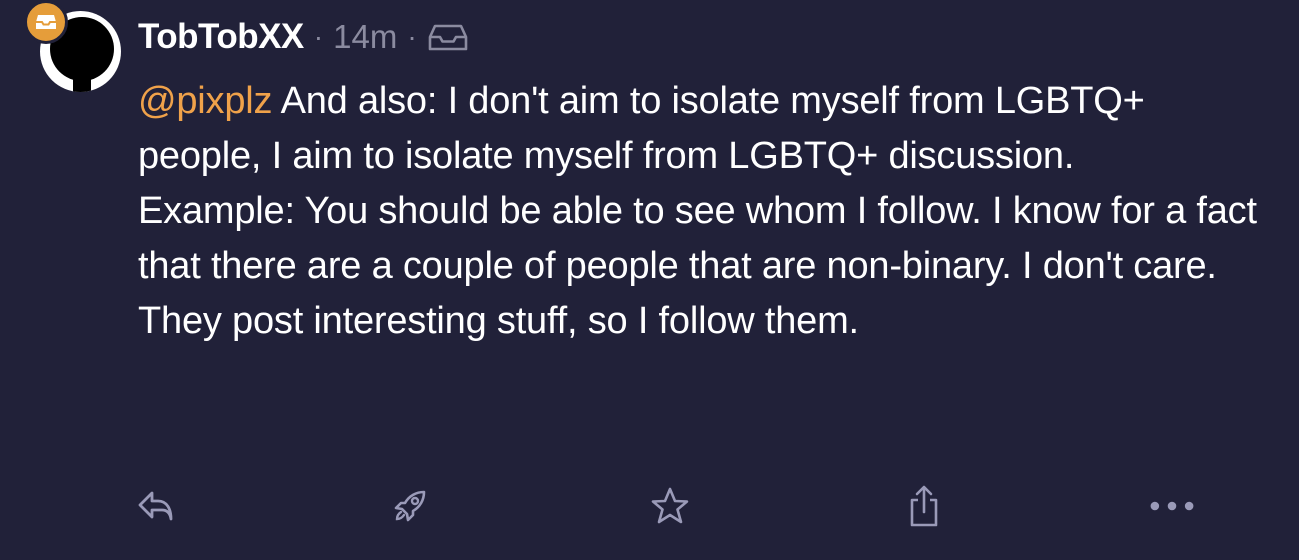  What do you see at coordinates (447, 37) in the screenshot?
I see `inbox-icon` at bounding box center [447, 37].